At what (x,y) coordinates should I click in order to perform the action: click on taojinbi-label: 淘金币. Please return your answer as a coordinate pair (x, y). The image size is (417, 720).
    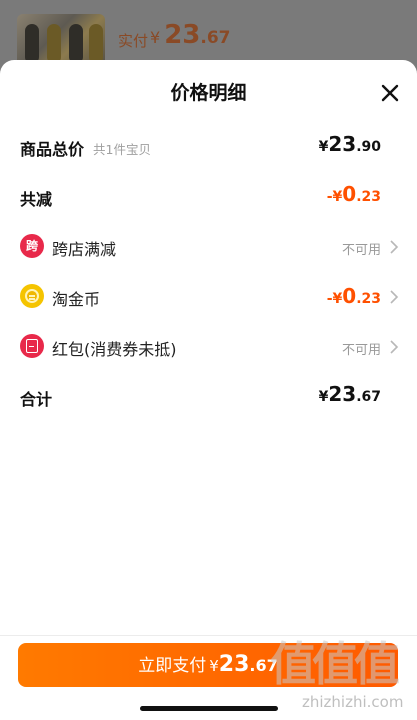
    Looking at the image, I should click on (76, 299).